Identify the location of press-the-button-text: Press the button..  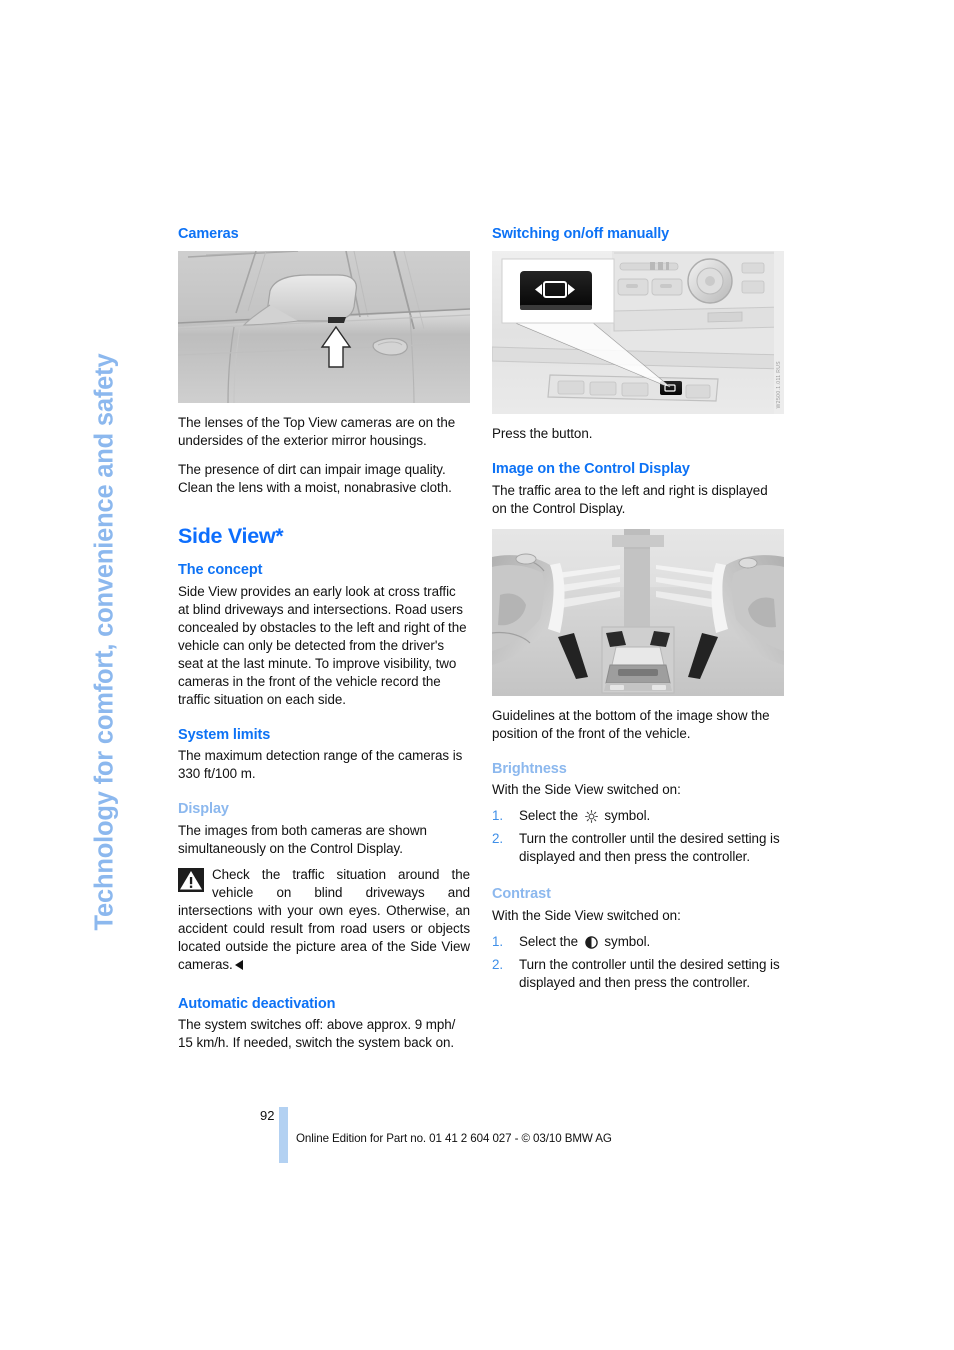
(542, 434).